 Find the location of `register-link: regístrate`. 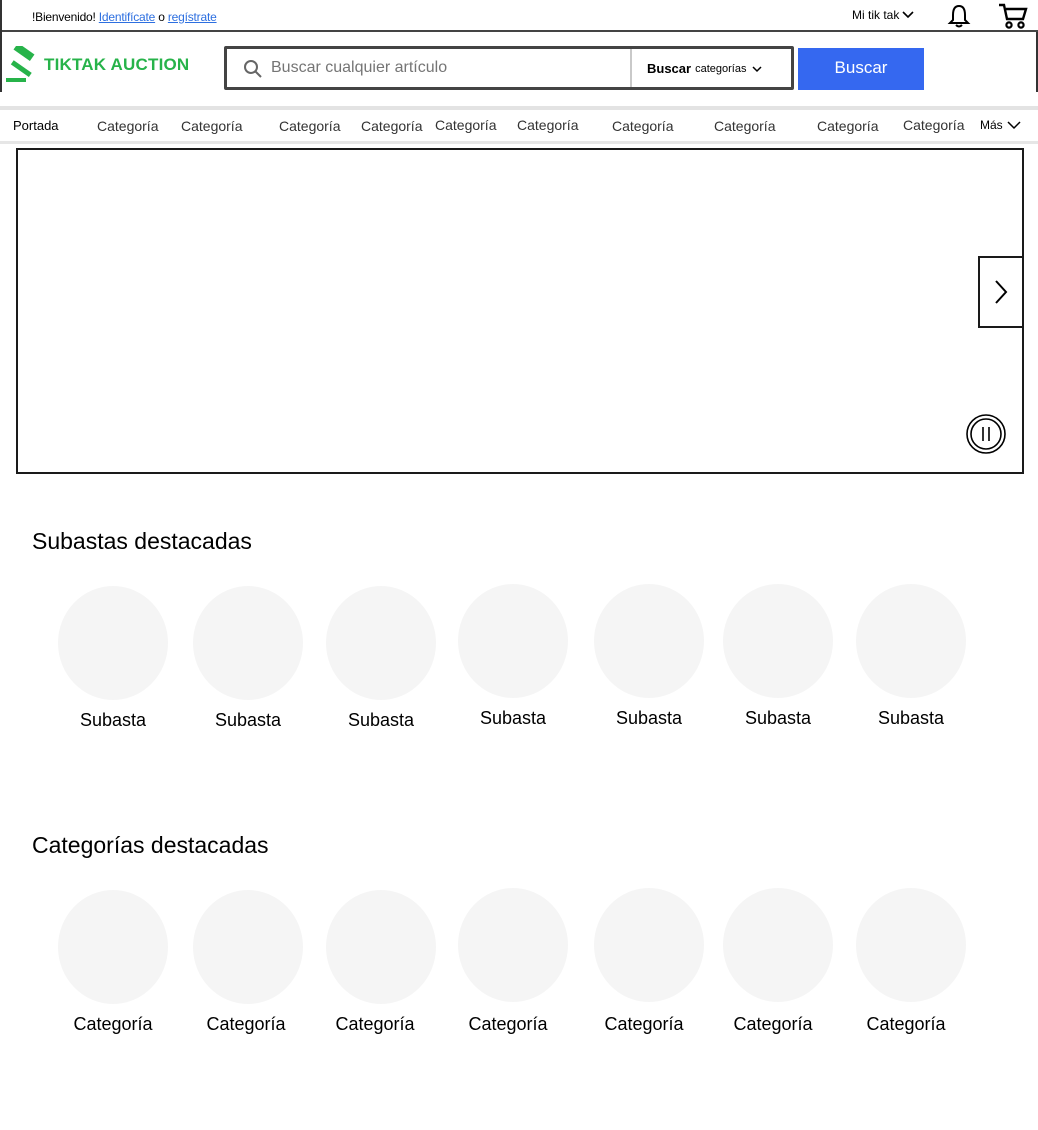

register-link: regístrate is located at coordinates (192, 17).